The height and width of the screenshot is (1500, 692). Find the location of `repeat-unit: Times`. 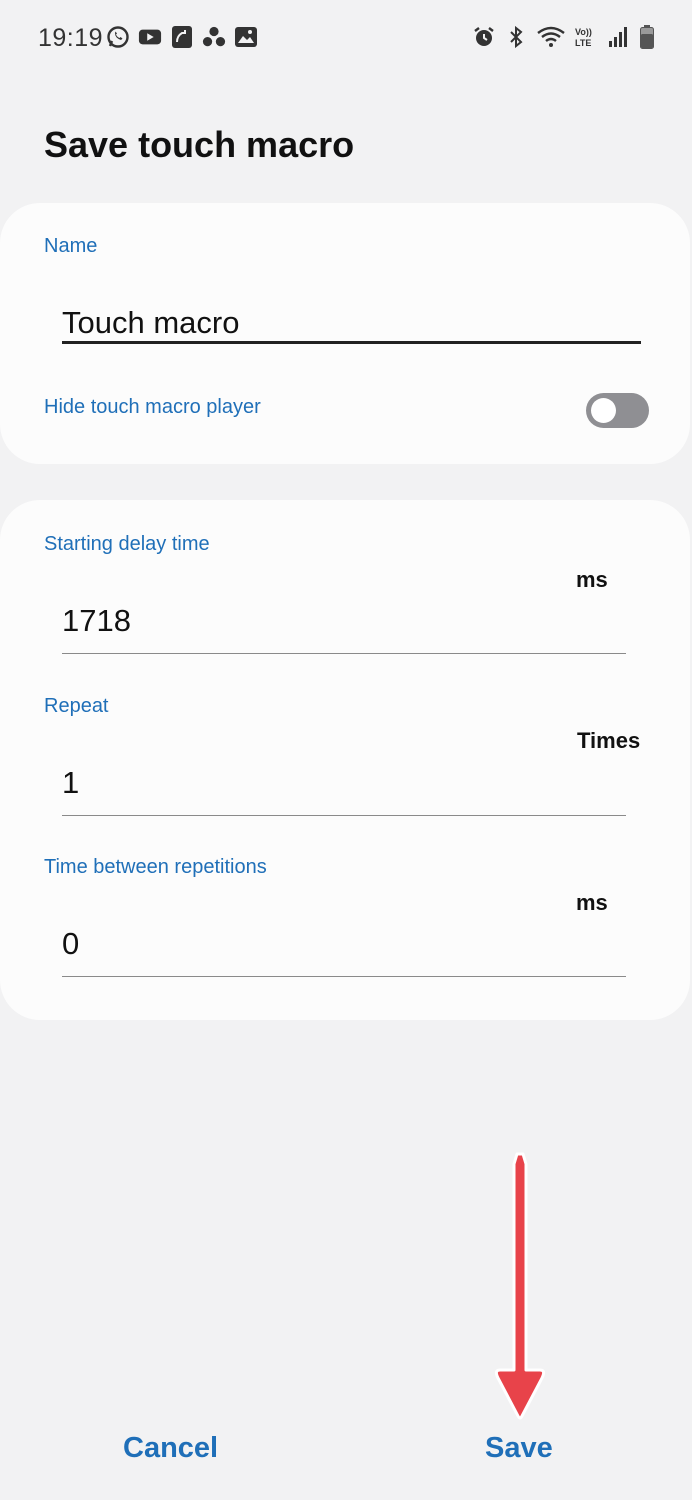

repeat-unit: Times is located at coordinates (609, 740).